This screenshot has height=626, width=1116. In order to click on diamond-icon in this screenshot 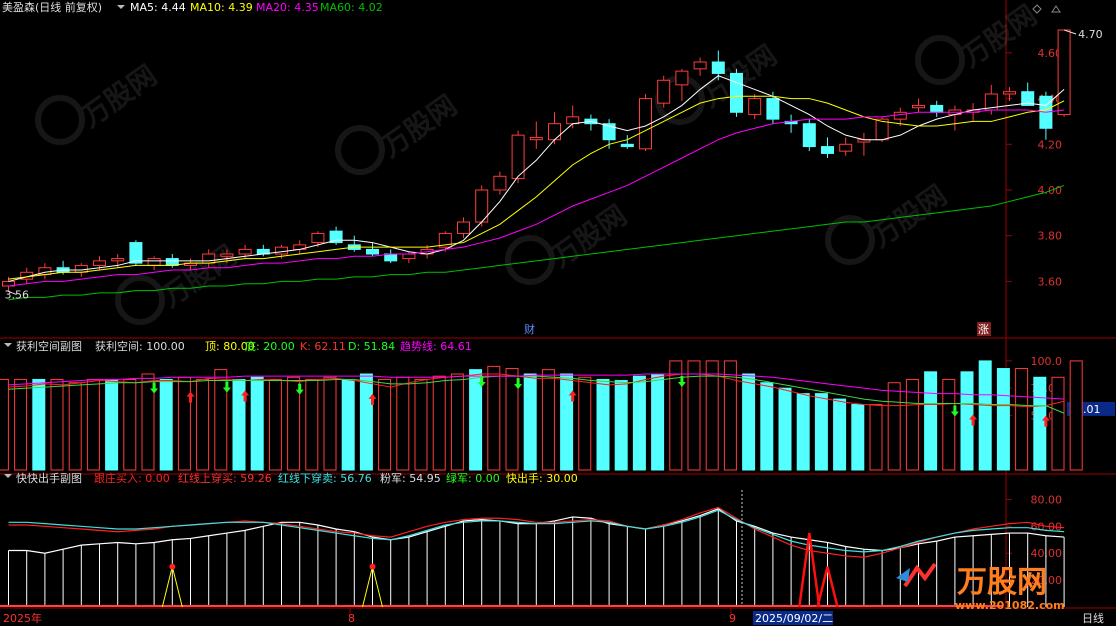, I will do `click(1037, 9)`.